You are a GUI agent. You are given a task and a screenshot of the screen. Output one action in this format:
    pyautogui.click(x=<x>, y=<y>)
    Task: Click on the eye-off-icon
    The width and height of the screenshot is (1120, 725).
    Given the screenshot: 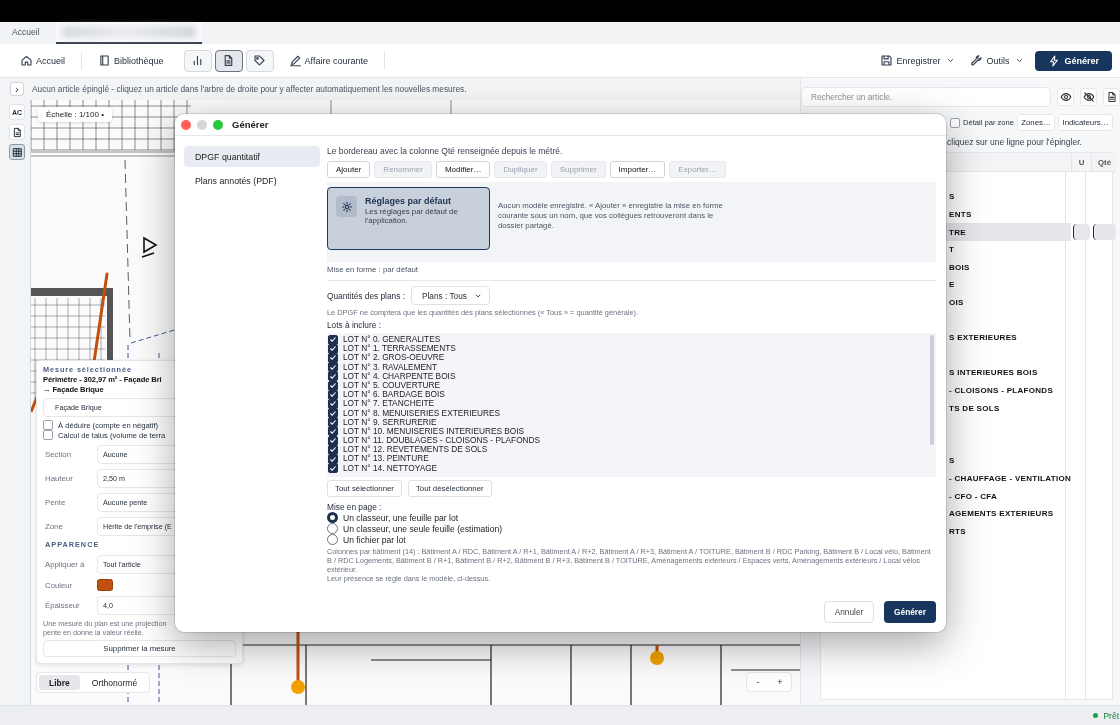 What is the action you would take?
    pyautogui.click(x=1088, y=97)
    